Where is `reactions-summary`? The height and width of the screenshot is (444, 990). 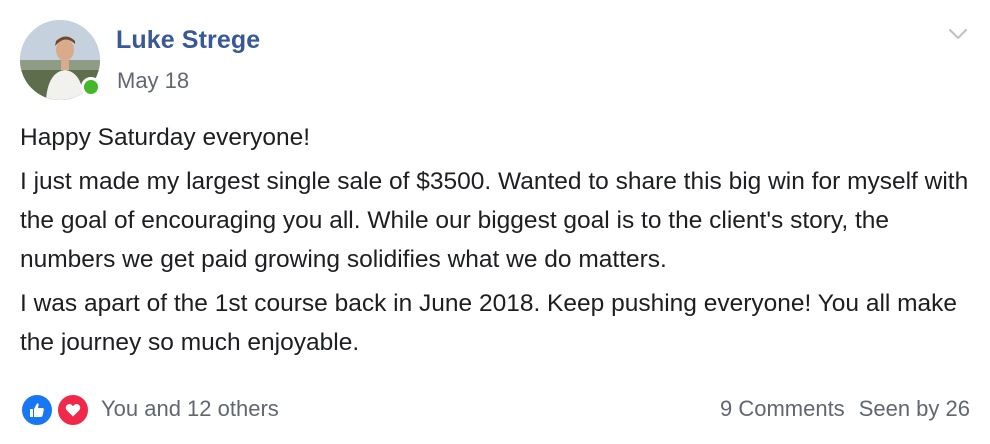
reactions-summary is located at coordinates (58, 410).